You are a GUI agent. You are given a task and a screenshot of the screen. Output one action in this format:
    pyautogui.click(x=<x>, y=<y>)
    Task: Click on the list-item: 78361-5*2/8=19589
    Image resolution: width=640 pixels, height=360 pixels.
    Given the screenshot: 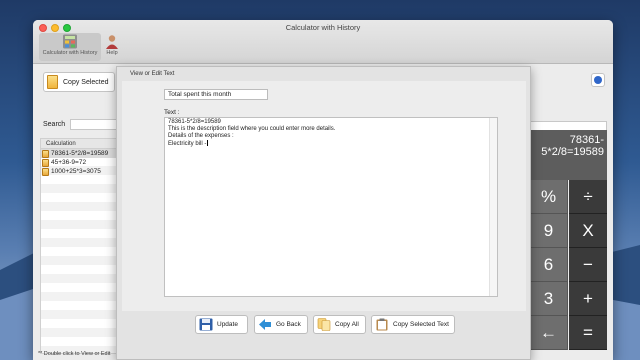 What is the action you would take?
    pyautogui.click(x=80, y=153)
    